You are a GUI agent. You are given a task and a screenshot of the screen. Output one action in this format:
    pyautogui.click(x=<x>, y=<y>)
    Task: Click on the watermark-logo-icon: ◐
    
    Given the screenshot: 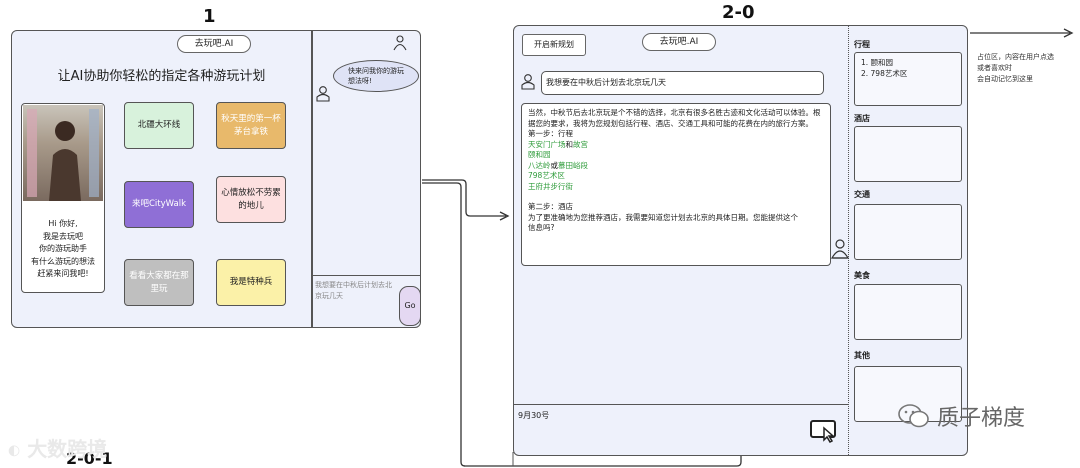 What is the action you would take?
    pyautogui.click(x=14, y=450)
    